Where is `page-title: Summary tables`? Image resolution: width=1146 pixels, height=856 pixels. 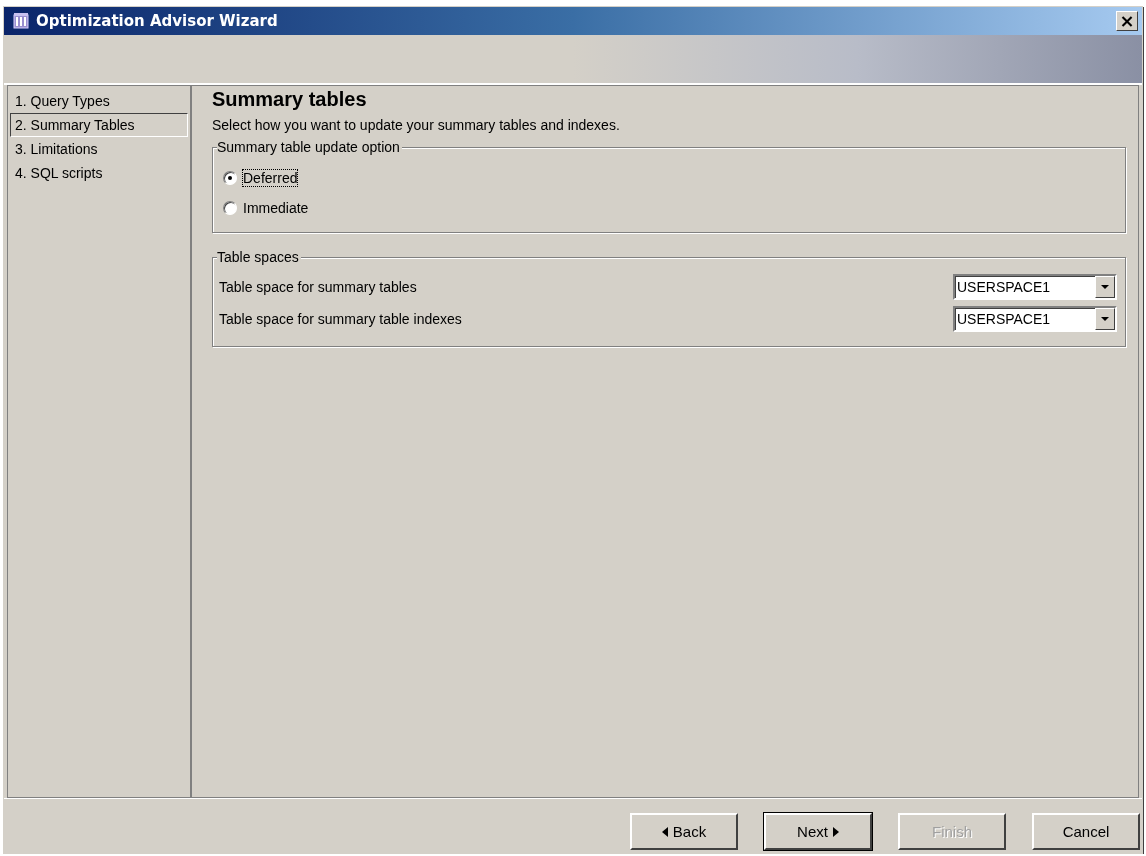 page-title: Summary tables is located at coordinates (290, 99).